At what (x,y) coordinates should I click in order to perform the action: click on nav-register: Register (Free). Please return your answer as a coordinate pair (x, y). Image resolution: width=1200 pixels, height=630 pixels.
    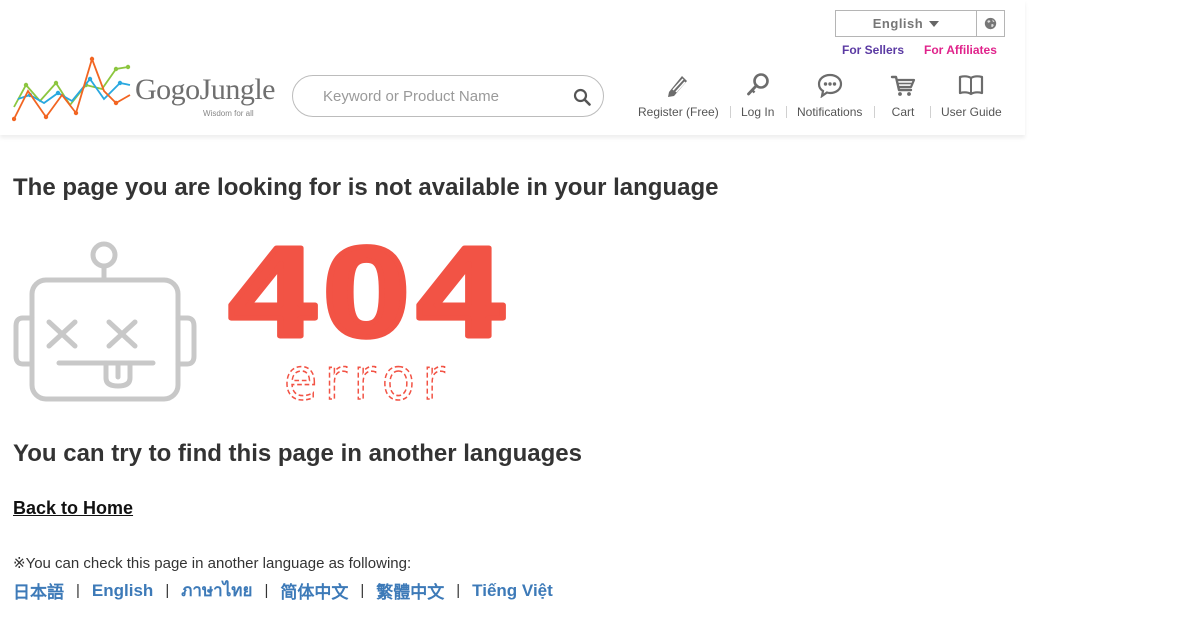
    Looking at the image, I should click on (678, 95).